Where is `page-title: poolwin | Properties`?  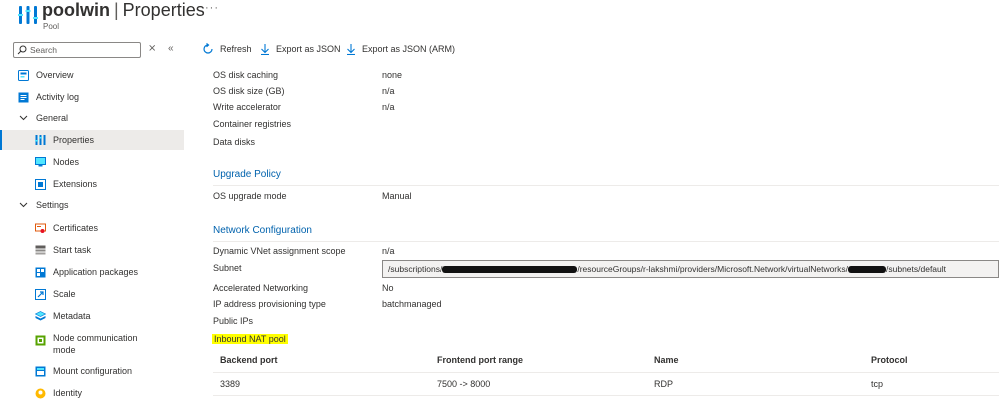 page-title: poolwin | Properties is located at coordinates (123, 10).